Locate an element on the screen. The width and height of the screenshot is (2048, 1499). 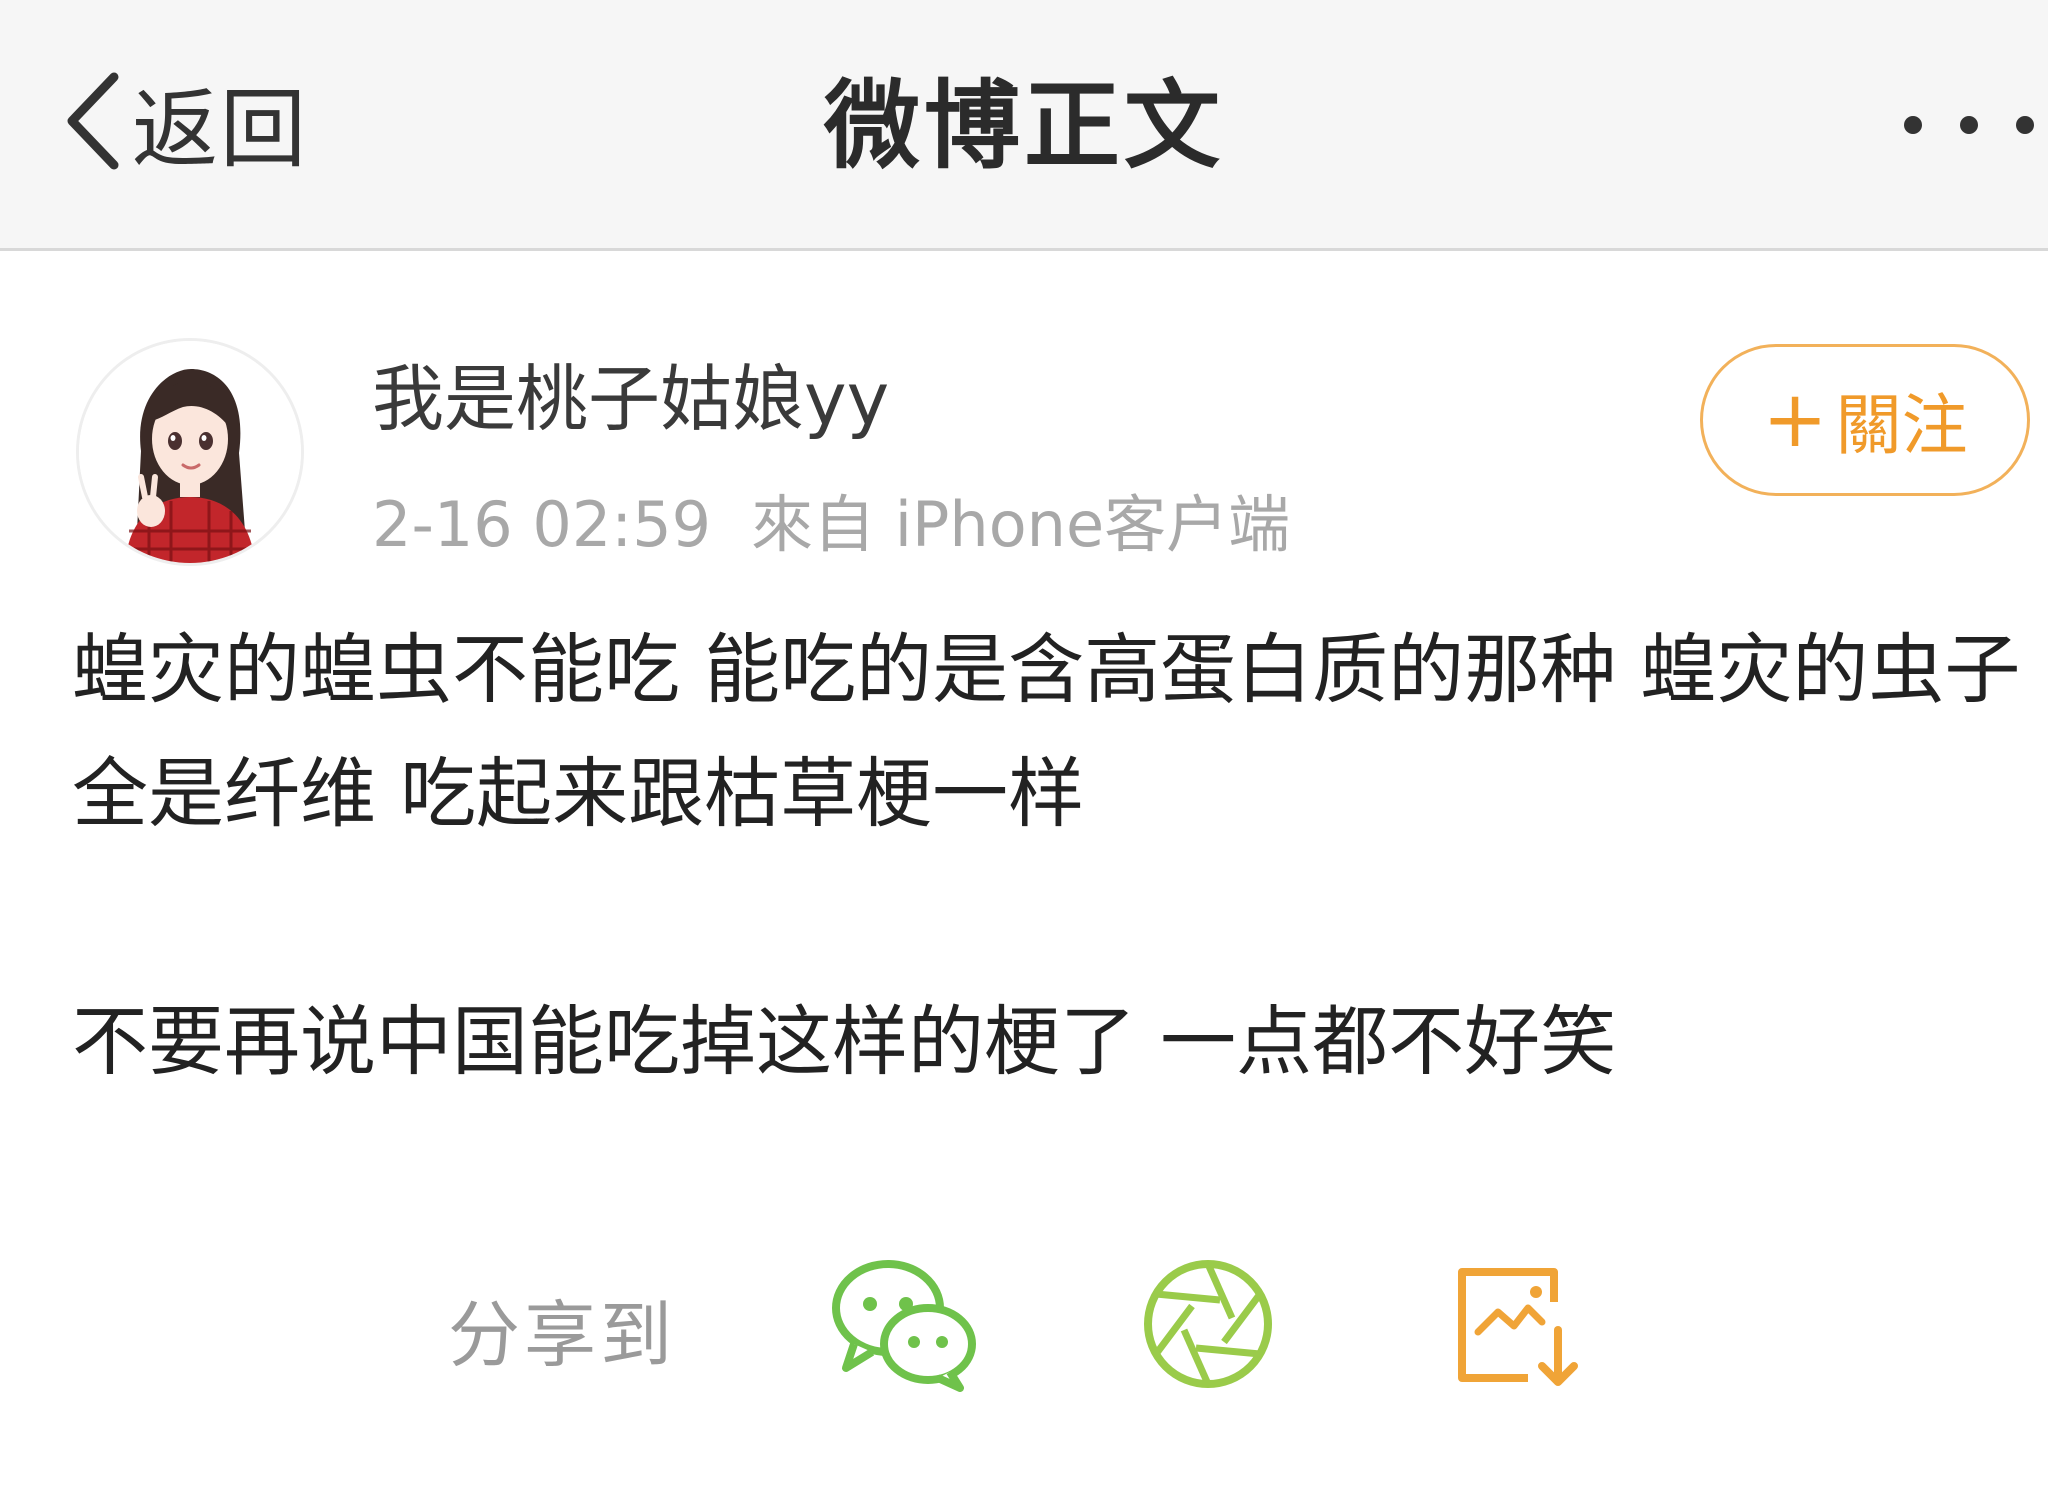
page-title: 微博正文 is located at coordinates (1024, 126).